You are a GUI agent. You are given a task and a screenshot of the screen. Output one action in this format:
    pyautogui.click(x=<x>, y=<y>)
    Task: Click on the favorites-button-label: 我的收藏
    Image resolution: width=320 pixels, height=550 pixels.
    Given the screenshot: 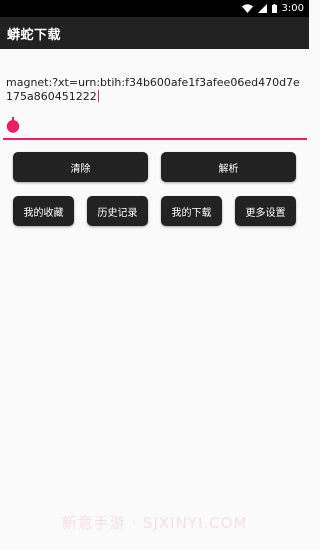 What is the action you would take?
    pyautogui.click(x=43, y=213)
    